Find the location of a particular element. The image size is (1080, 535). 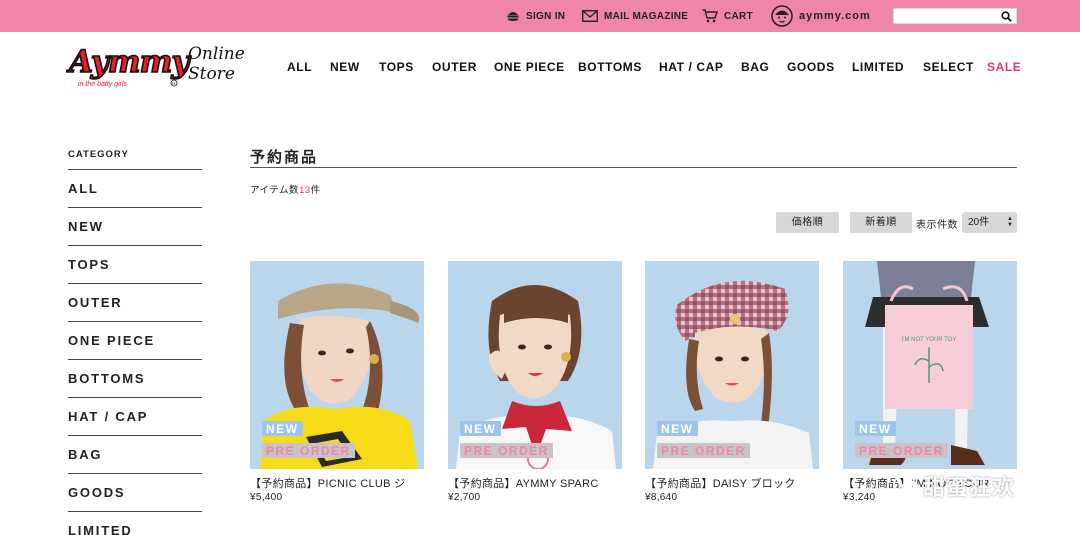

nav-sale: SALE is located at coordinates (1004, 67).